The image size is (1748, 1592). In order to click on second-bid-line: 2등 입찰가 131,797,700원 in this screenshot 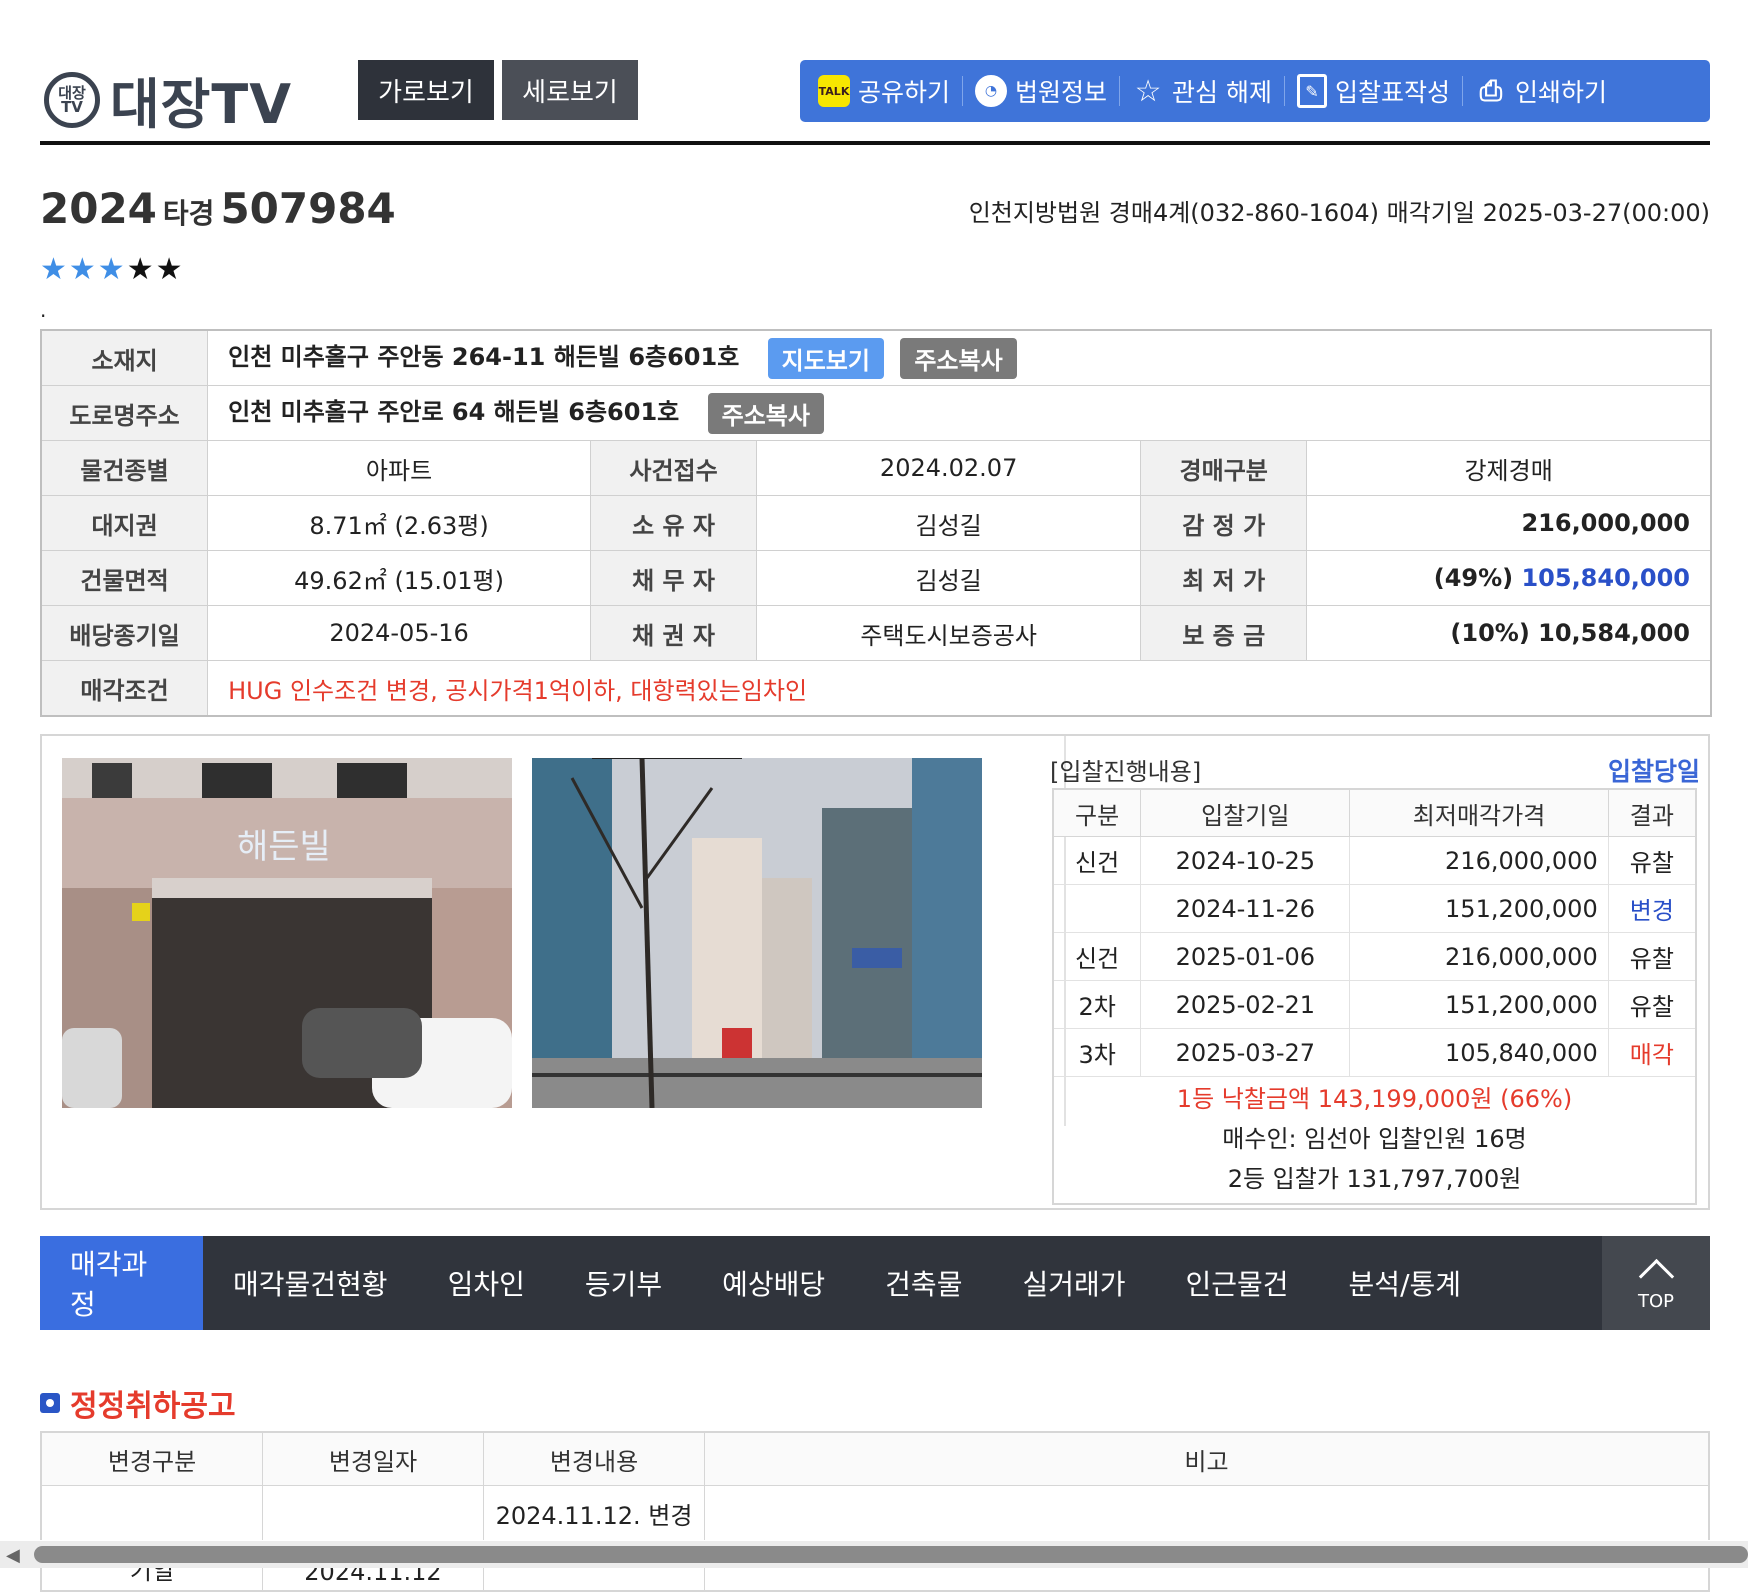, I will do `click(1374, 1179)`.